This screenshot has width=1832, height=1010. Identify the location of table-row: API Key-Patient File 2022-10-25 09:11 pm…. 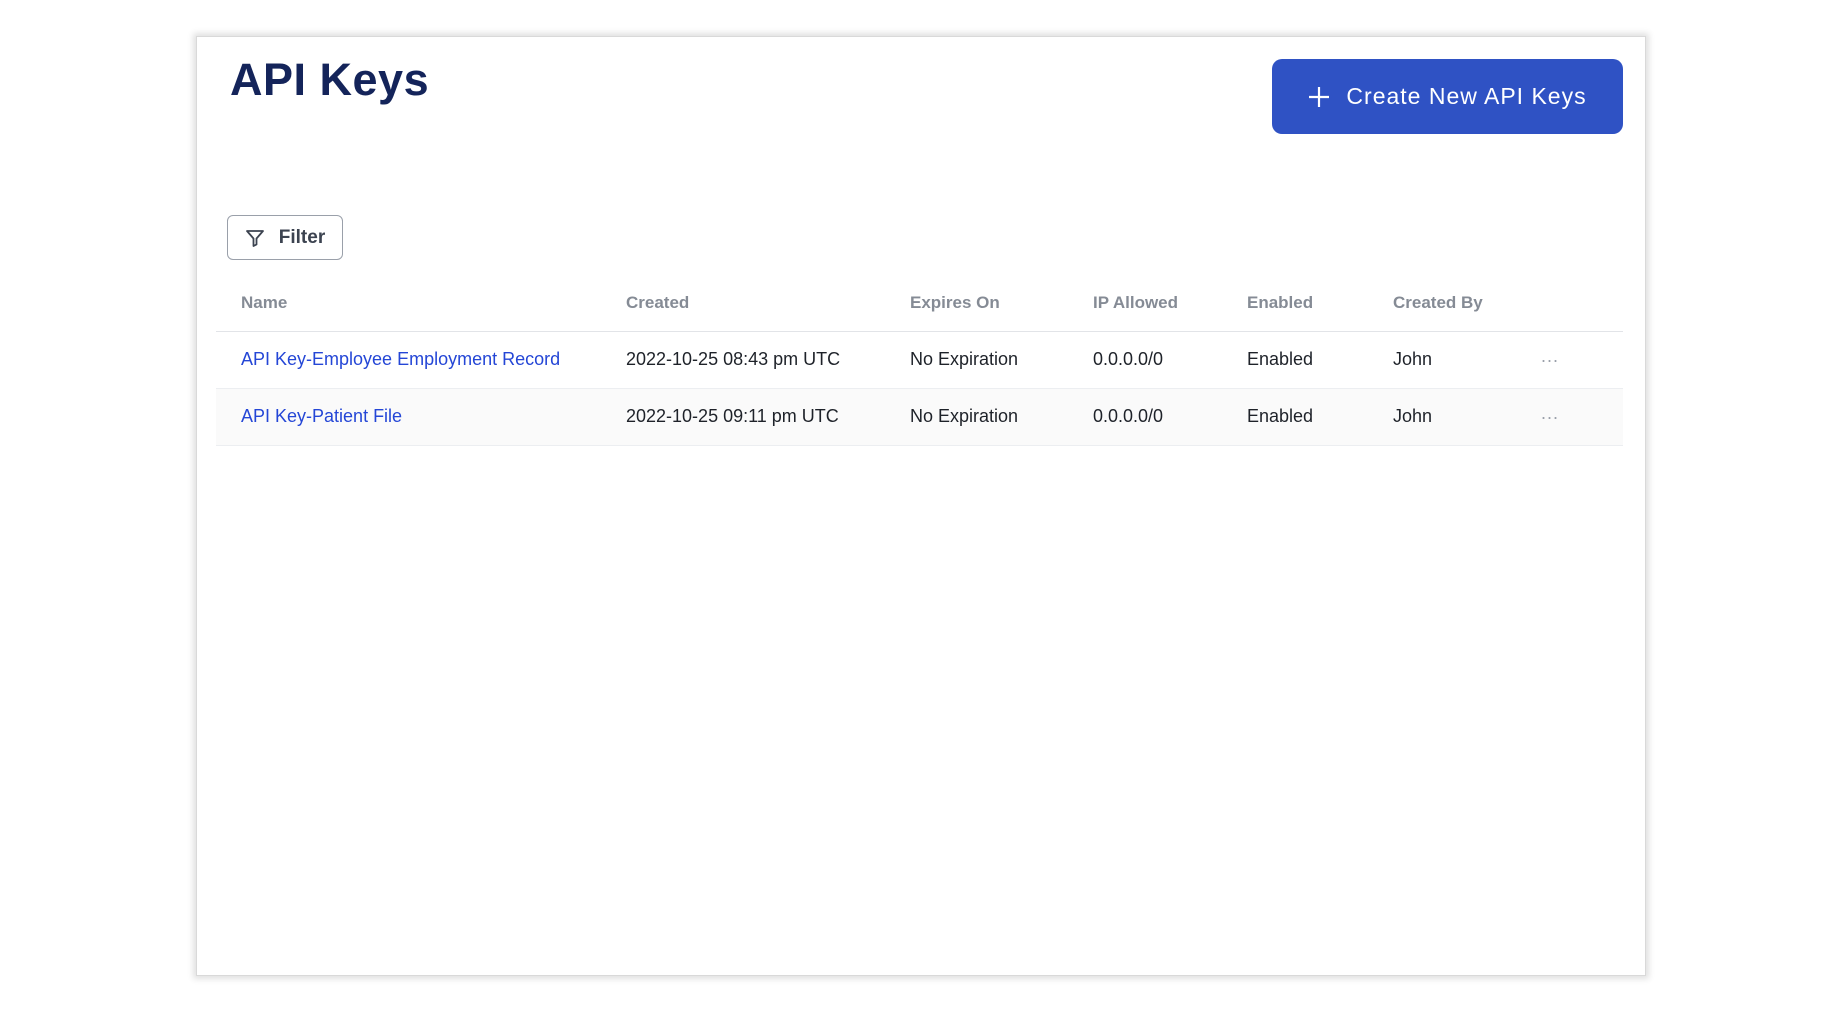
(919, 417).